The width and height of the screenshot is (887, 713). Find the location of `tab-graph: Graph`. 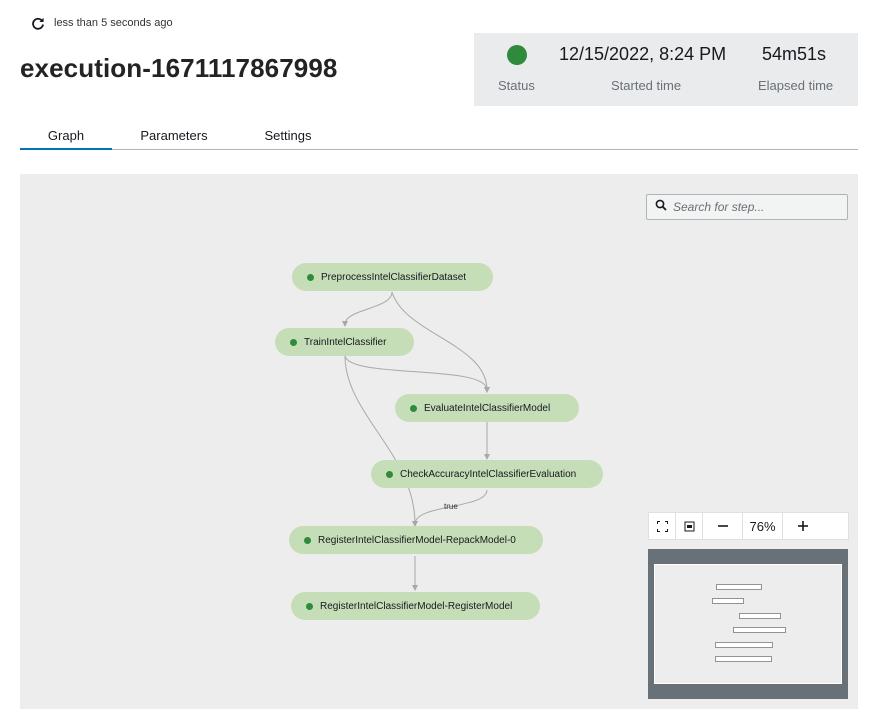

tab-graph: Graph is located at coordinates (66, 136).